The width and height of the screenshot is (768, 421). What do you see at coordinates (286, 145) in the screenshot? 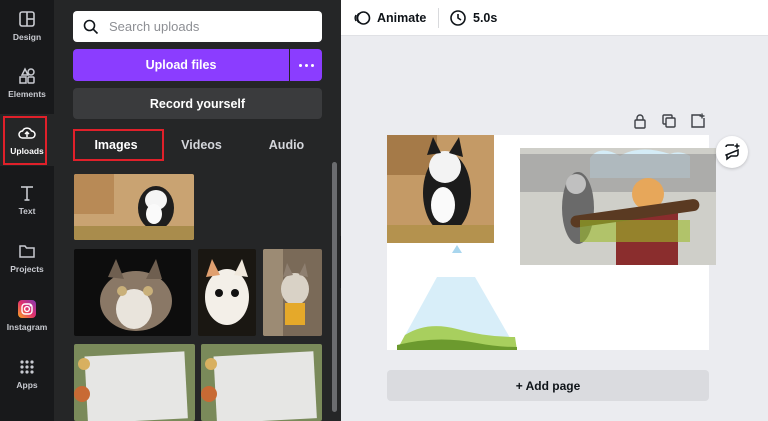
I see `tab-audio: Audio` at bounding box center [286, 145].